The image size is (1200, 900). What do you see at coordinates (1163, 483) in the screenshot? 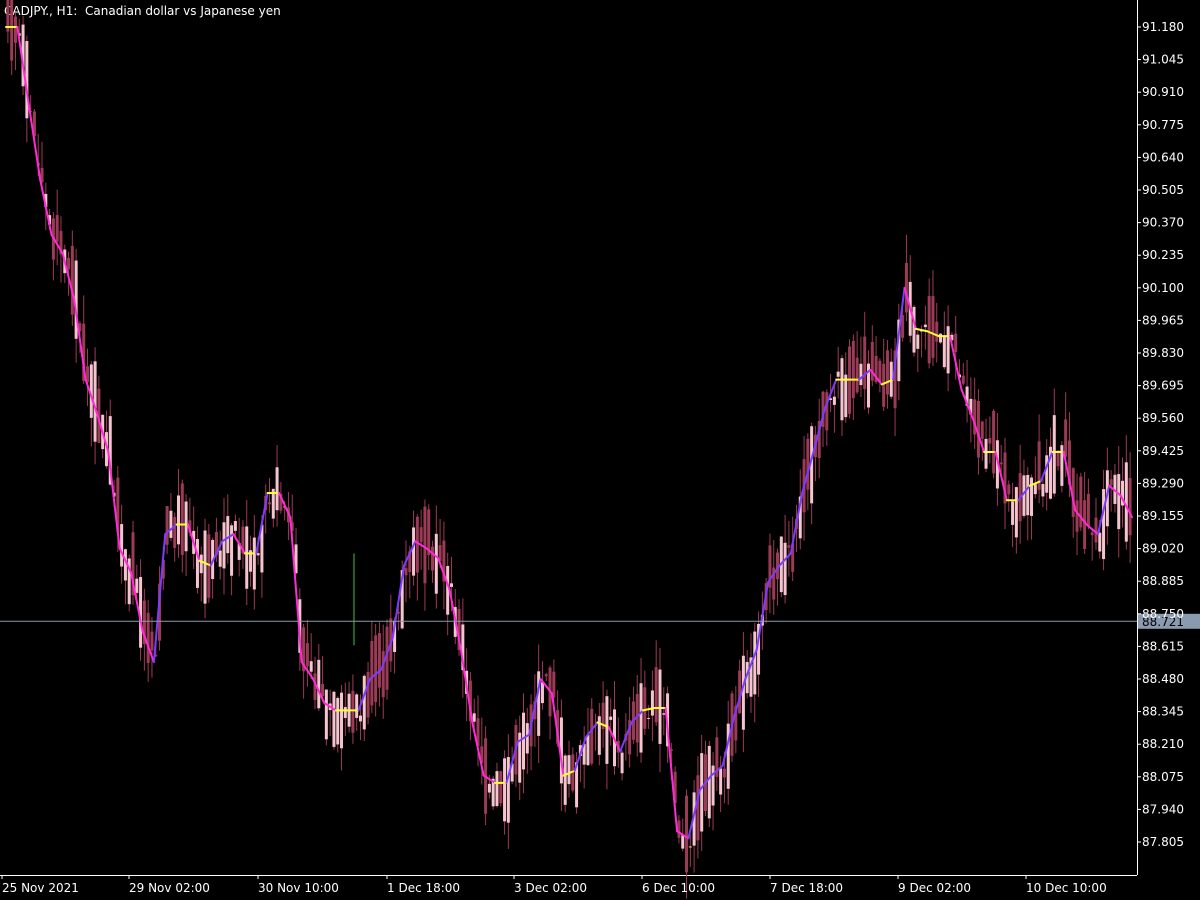
I see `y-tick-label: 89.290` at bounding box center [1163, 483].